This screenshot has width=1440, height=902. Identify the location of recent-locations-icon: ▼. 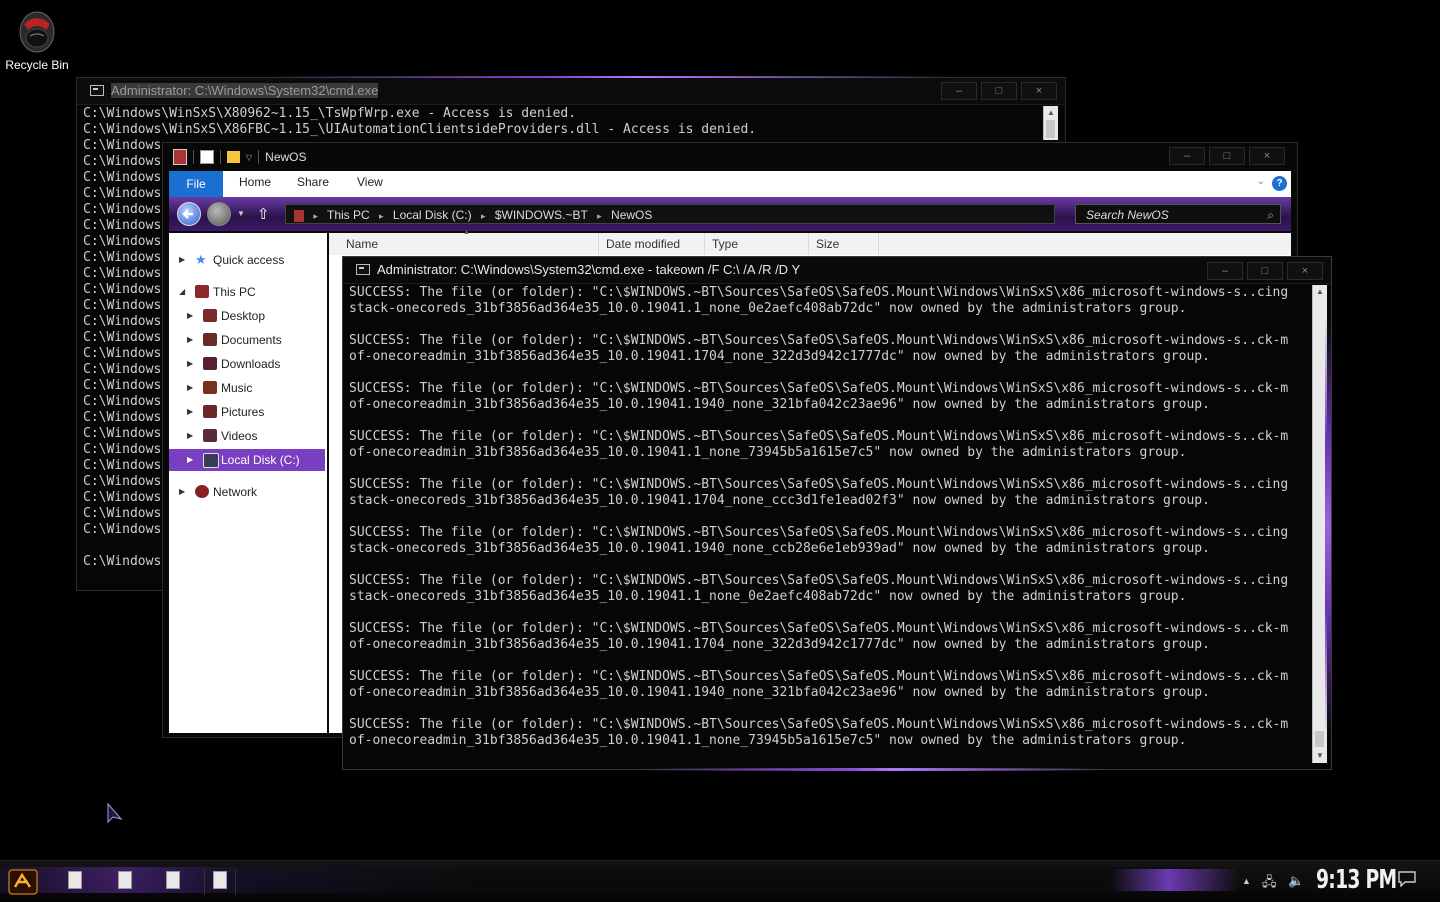
(241, 213).